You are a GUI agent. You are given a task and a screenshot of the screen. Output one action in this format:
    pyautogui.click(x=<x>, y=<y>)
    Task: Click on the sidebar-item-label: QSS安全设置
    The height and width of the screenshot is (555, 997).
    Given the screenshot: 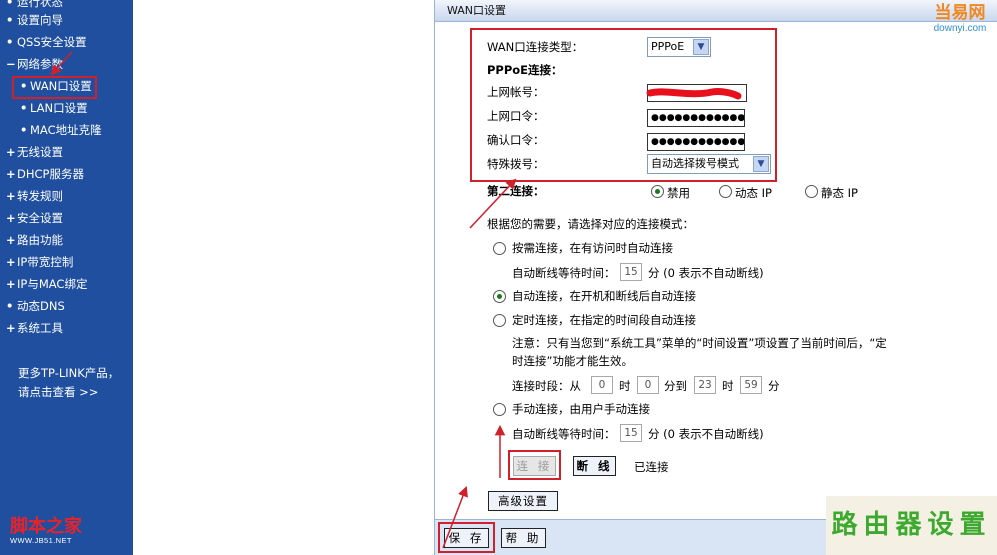 What is the action you would take?
    pyautogui.click(x=52, y=42)
    